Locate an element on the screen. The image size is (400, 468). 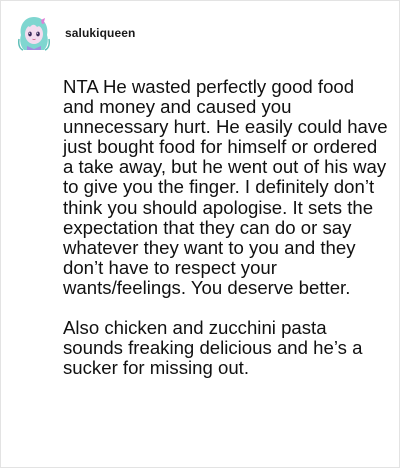
post-header: salukiqueen is located at coordinates (76, 33).